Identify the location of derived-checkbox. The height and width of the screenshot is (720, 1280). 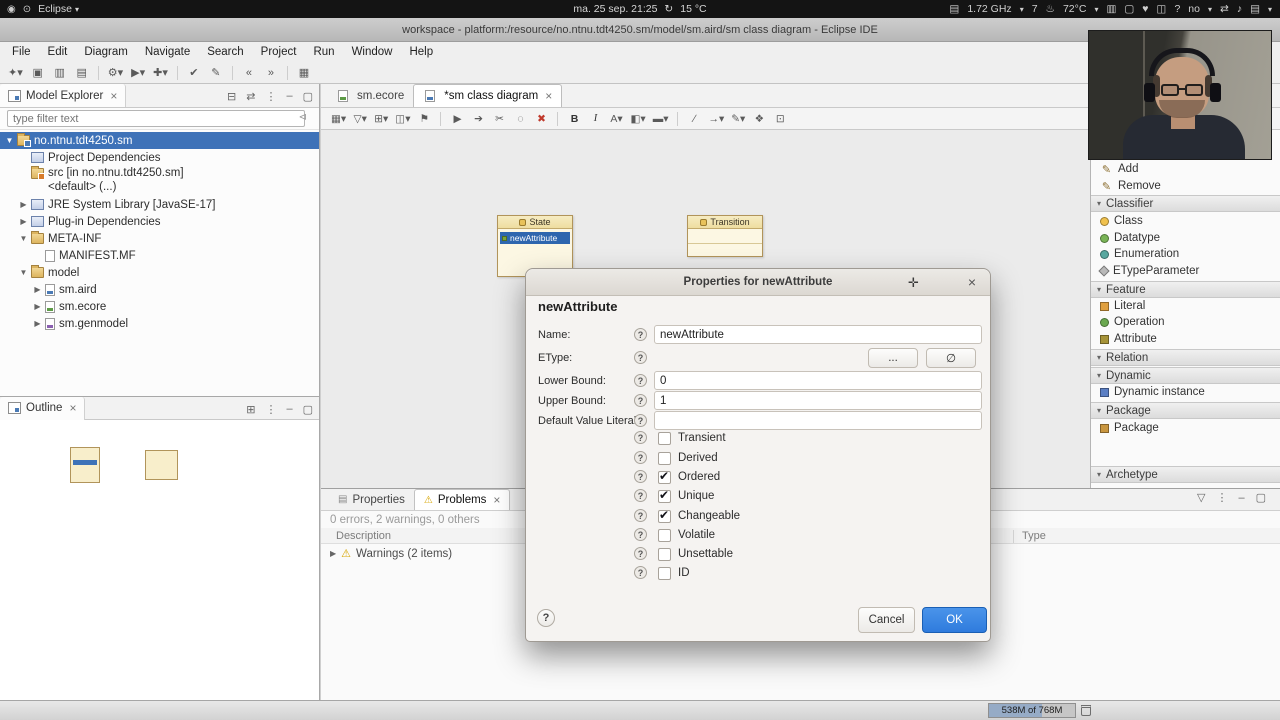
(664, 458).